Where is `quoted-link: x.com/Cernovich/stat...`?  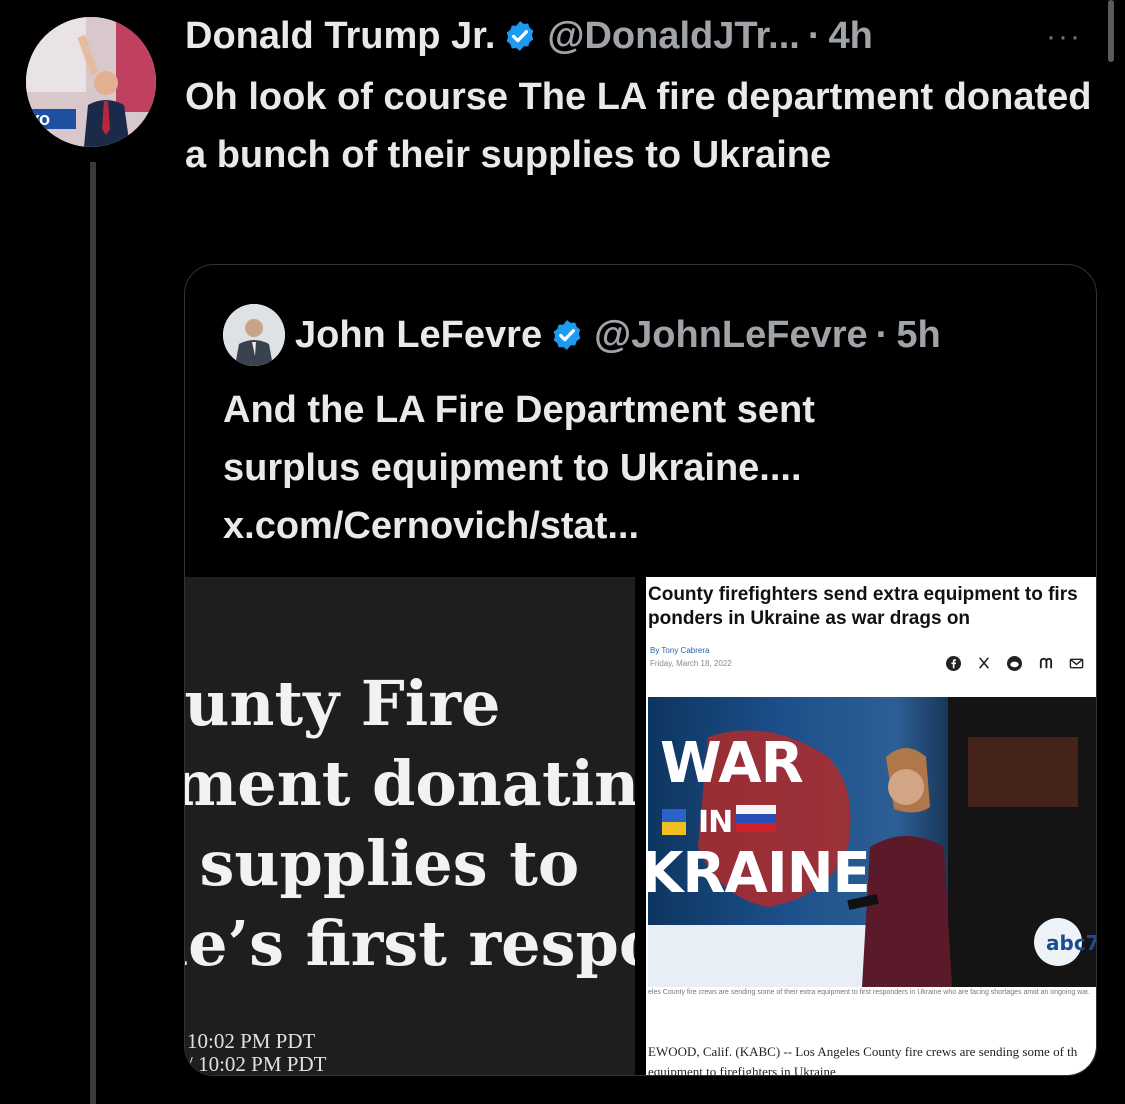 quoted-link: x.com/Cernovich/stat... is located at coordinates (653, 526).